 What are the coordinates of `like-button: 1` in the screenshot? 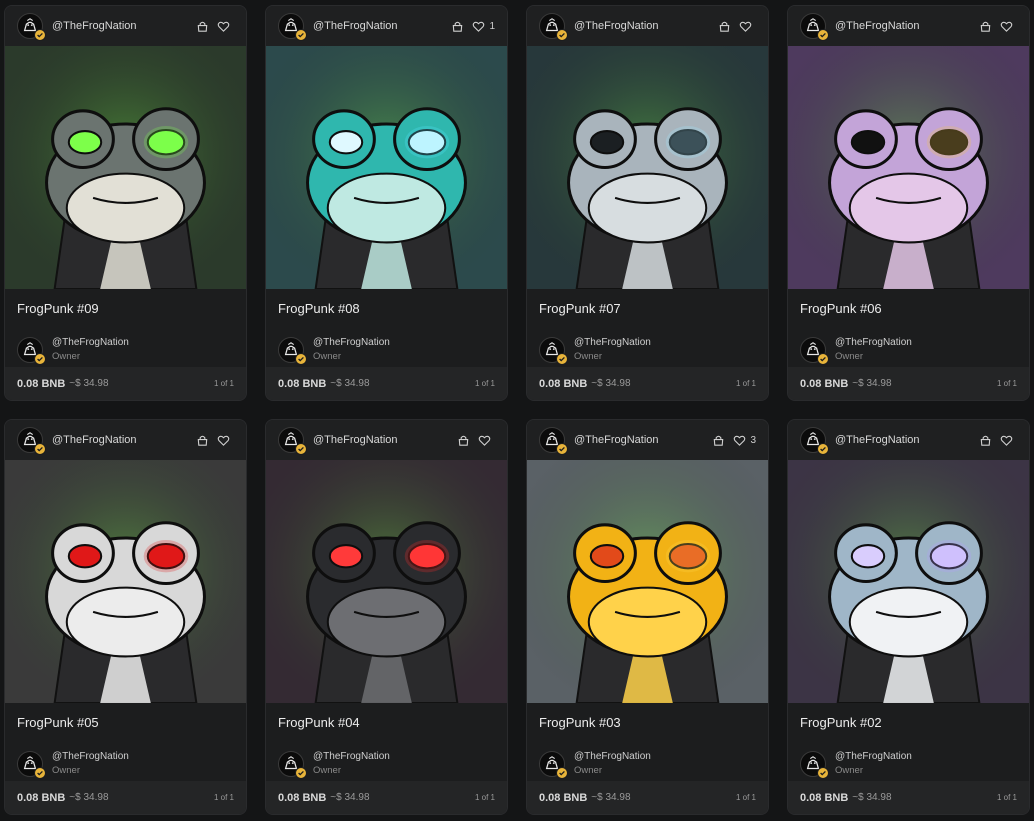 It's located at (483, 26).